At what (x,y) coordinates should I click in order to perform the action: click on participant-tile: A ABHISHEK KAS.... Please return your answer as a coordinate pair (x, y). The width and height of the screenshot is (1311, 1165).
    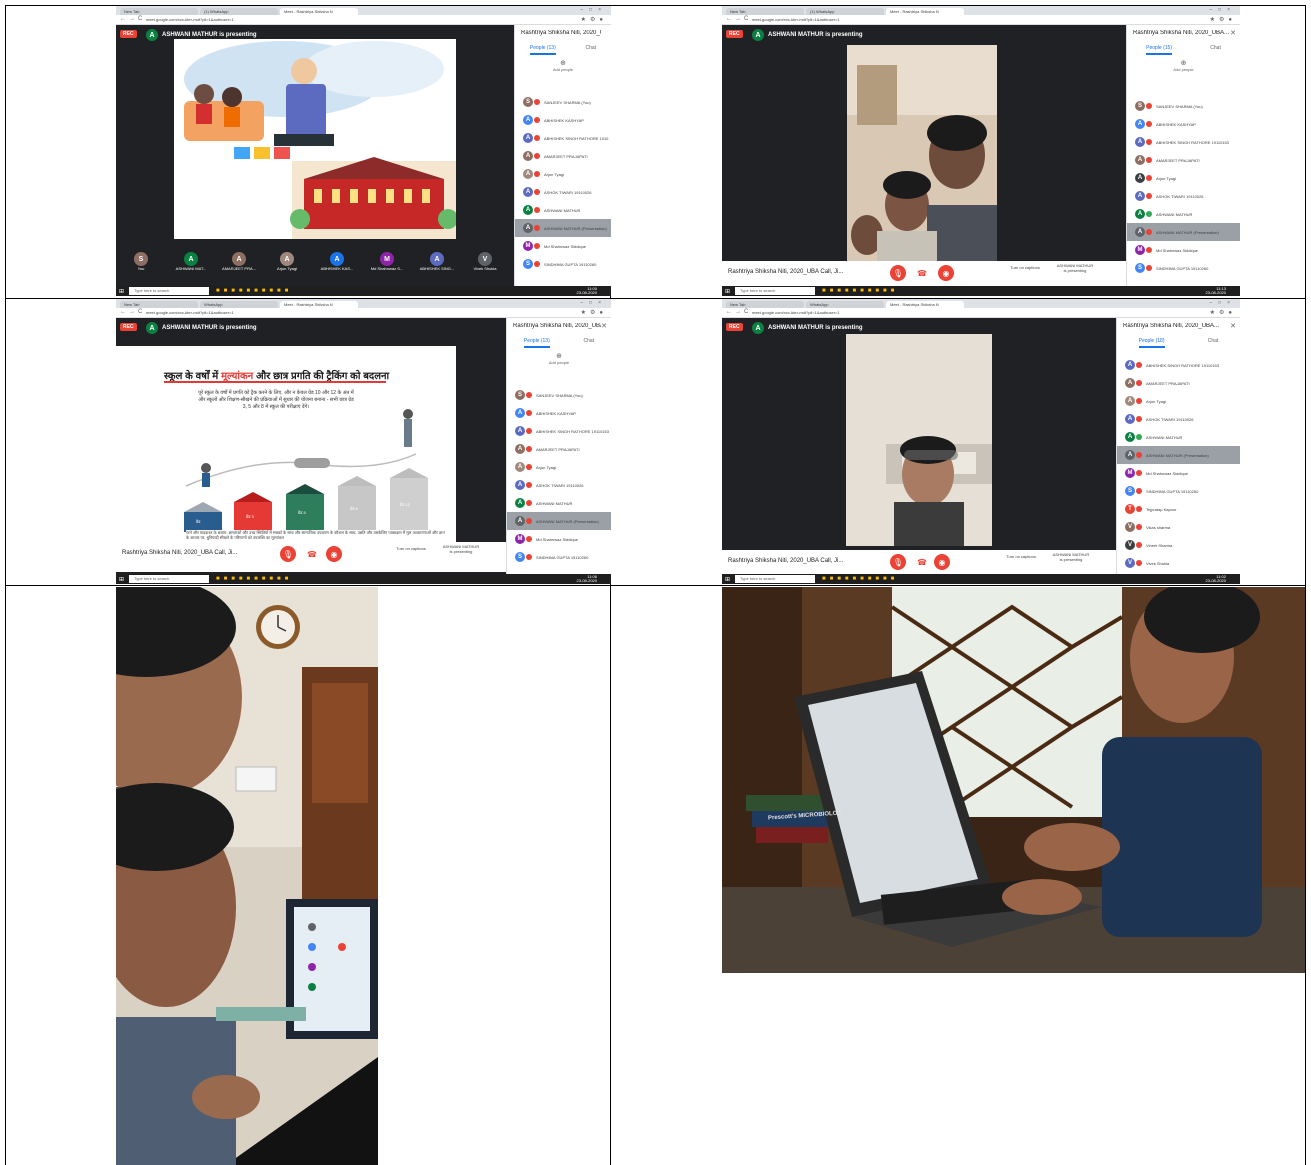
    Looking at the image, I should click on (337, 259).